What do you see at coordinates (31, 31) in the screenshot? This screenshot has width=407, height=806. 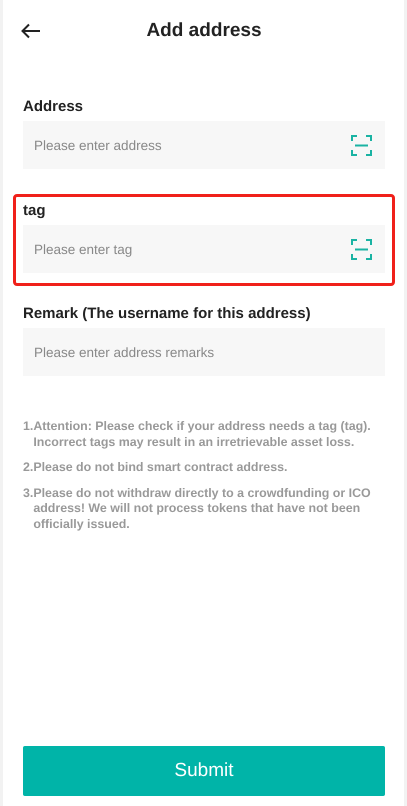 I see `back-arrow-icon` at bounding box center [31, 31].